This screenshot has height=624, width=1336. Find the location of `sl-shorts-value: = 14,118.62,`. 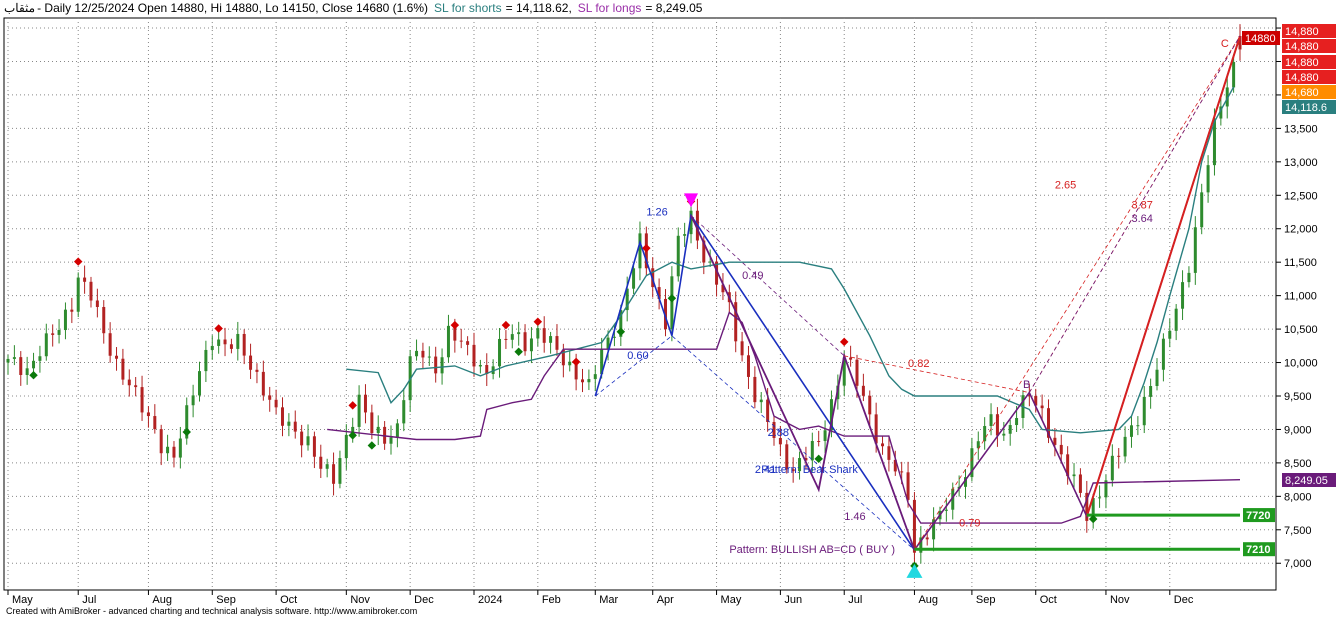

sl-shorts-value: = 14,118.62, is located at coordinates (538, 8).